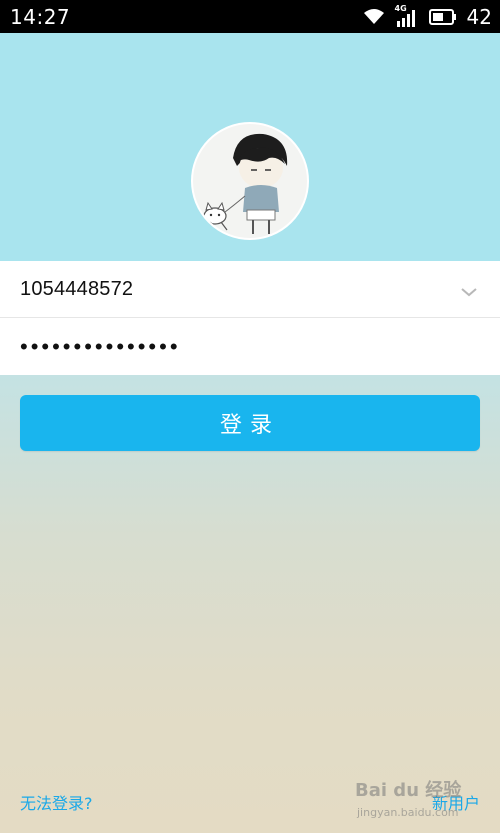  Describe the element at coordinates (76, 289) in the screenshot. I see `account-input: 1054448572` at that location.